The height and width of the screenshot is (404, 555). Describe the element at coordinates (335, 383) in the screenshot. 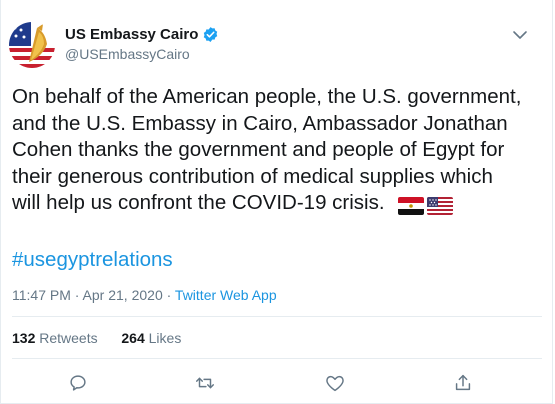

I see `like-heart-icon` at that location.